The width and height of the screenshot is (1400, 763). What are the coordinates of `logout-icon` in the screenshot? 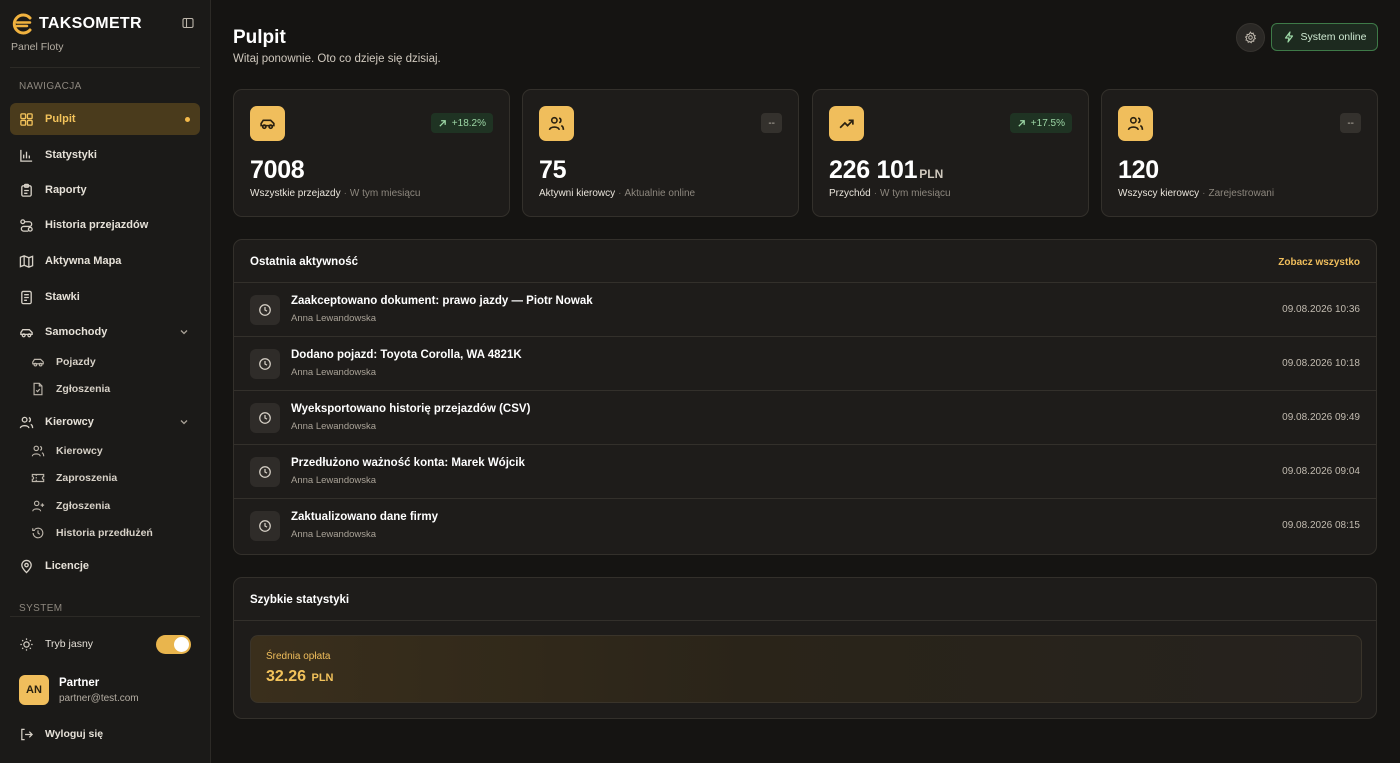 It's located at (27, 734).